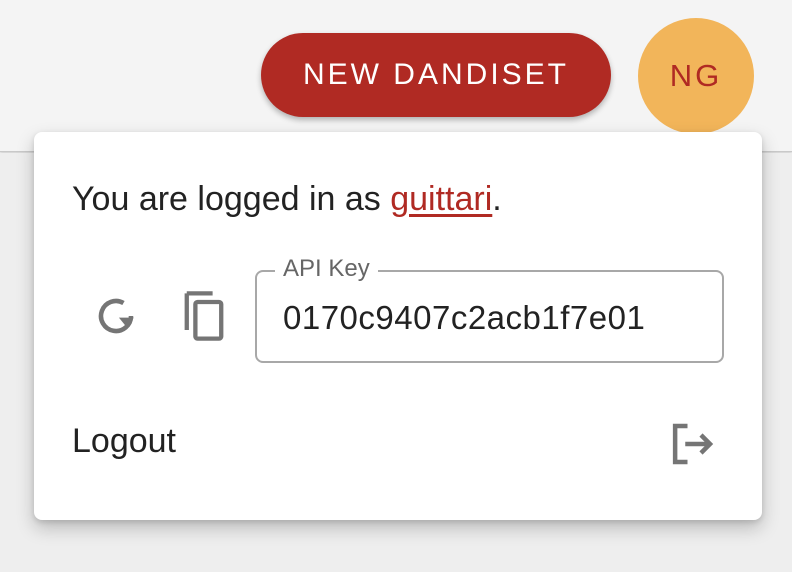  What do you see at coordinates (124, 441) in the screenshot?
I see `logout-label: Logout` at bounding box center [124, 441].